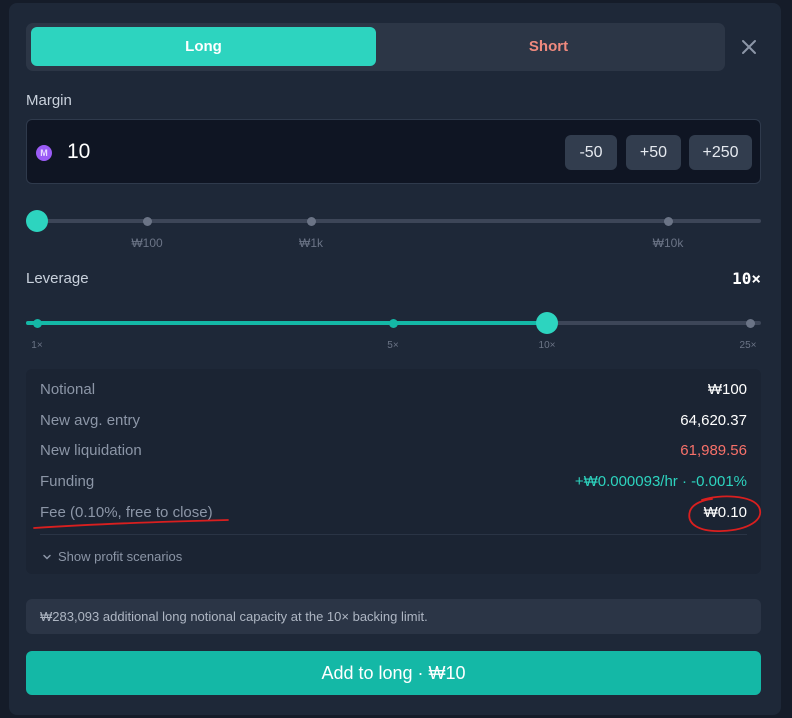 The image size is (792, 718). What do you see at coordinates (393, 512) in the screenshot?
I see `summary-row-fee: Fee (0.10%, free to close) ₩0.10` at bounding box center [393, 512].